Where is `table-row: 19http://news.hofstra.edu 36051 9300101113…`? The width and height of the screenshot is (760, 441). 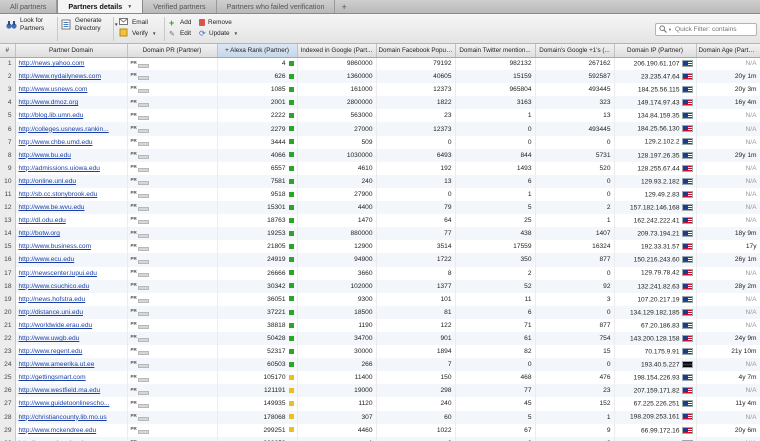
table-row: 19http://news.hofstra.edu 36051 9300101113… is located at coordinates (380, 299).